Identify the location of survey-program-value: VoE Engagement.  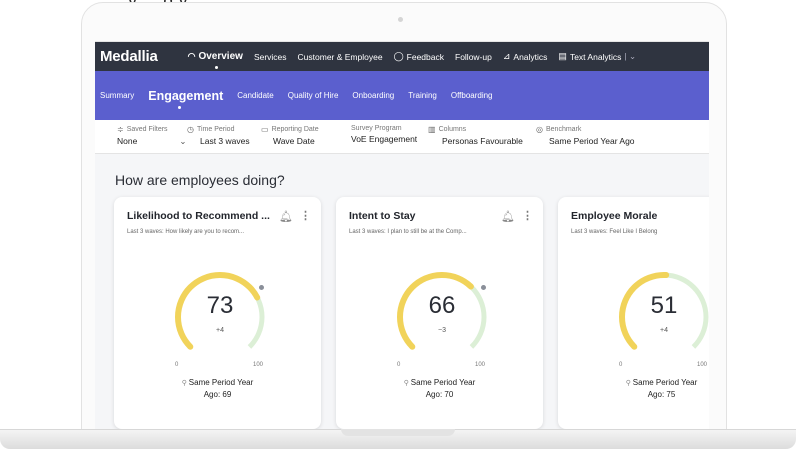
(384, 139).